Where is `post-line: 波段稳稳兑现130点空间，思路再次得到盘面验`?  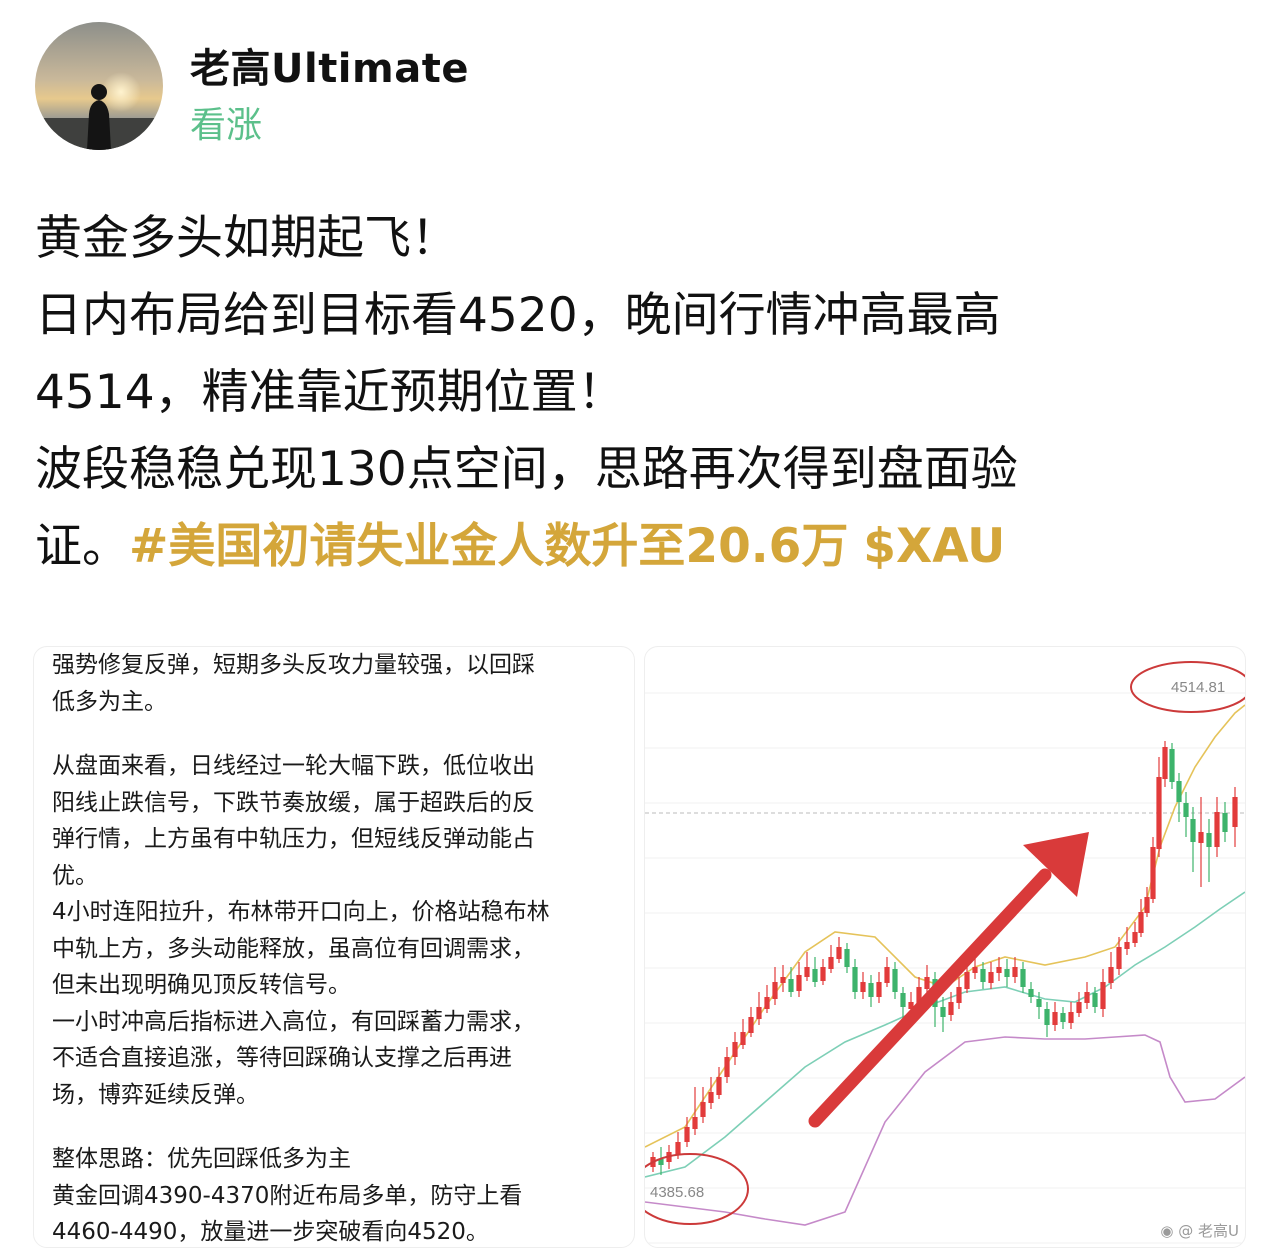
post-line: 波段稳稳兑现130点空间，思路再次得到盘面验 is located at coordinates (526, 469).